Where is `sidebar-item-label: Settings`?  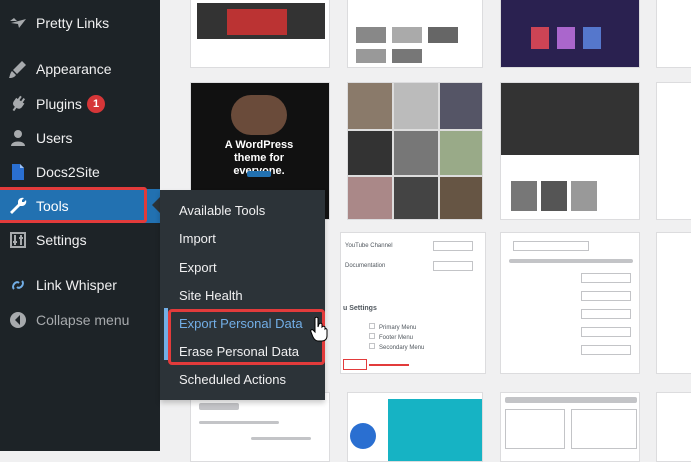
sidebar-item-label: Settings is located at coordinates (61, 240).